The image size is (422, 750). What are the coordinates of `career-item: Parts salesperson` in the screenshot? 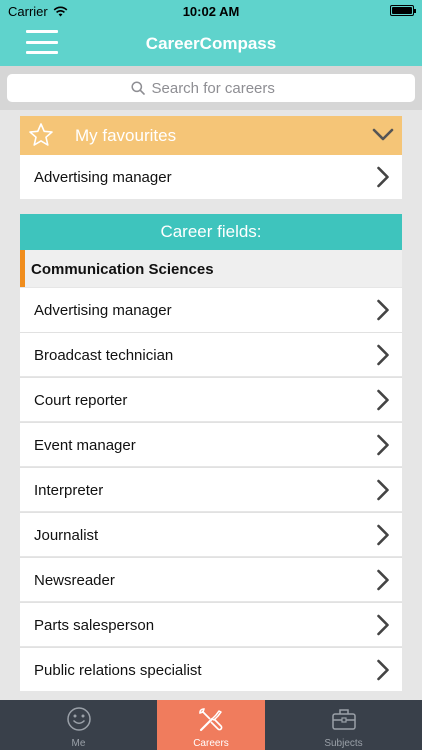 It's located at (211, 624).